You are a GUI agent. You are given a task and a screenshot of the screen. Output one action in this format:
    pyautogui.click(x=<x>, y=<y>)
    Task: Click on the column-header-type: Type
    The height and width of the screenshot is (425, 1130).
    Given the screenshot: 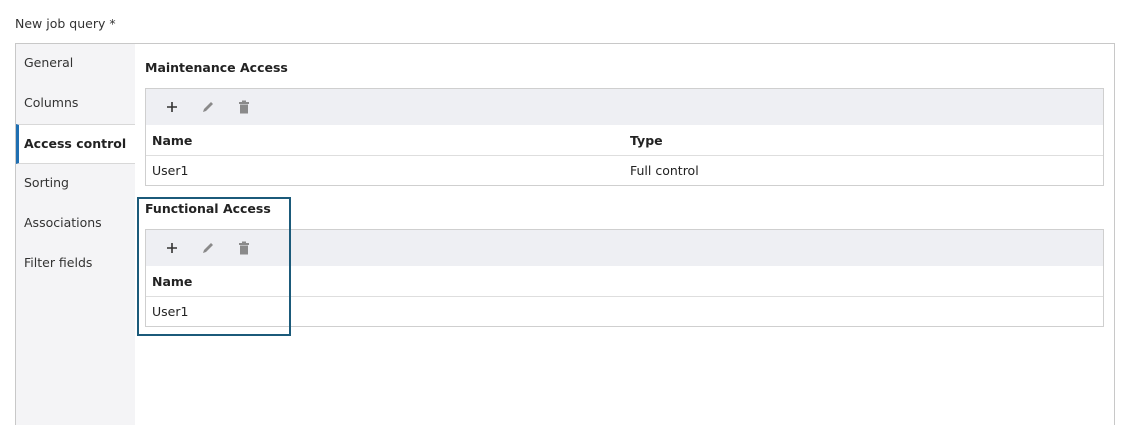 What is the action you would take?
    pyautogui.click(x=866, y=140)
    